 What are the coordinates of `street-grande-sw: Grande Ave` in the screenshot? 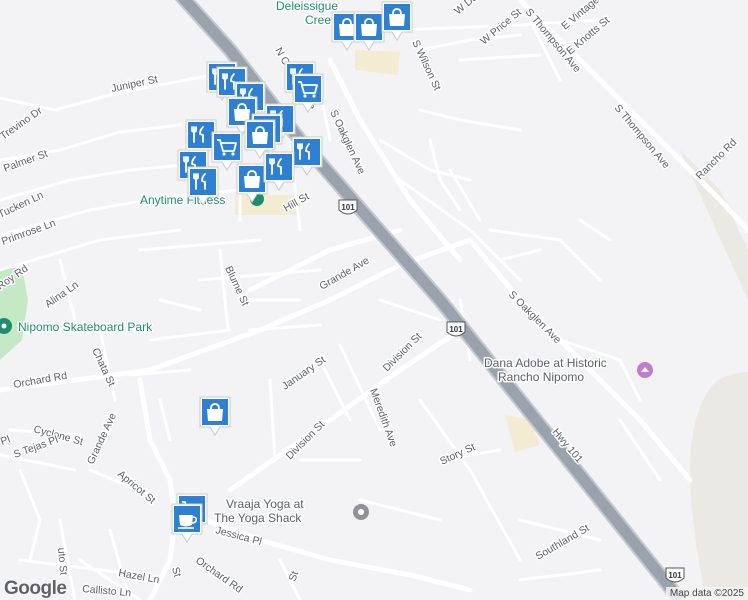 It's located at (102, 438).